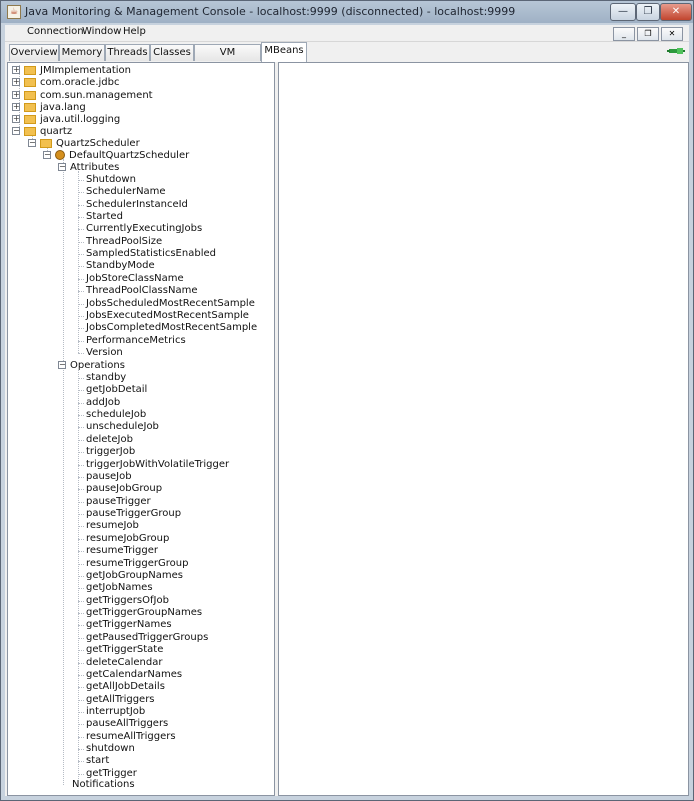 Image resolution: width=694 pixels, height=801 pixels. Describe the element at coordinates (99, 403) in the screenshot. I see `operation-item: addJob` at that location.